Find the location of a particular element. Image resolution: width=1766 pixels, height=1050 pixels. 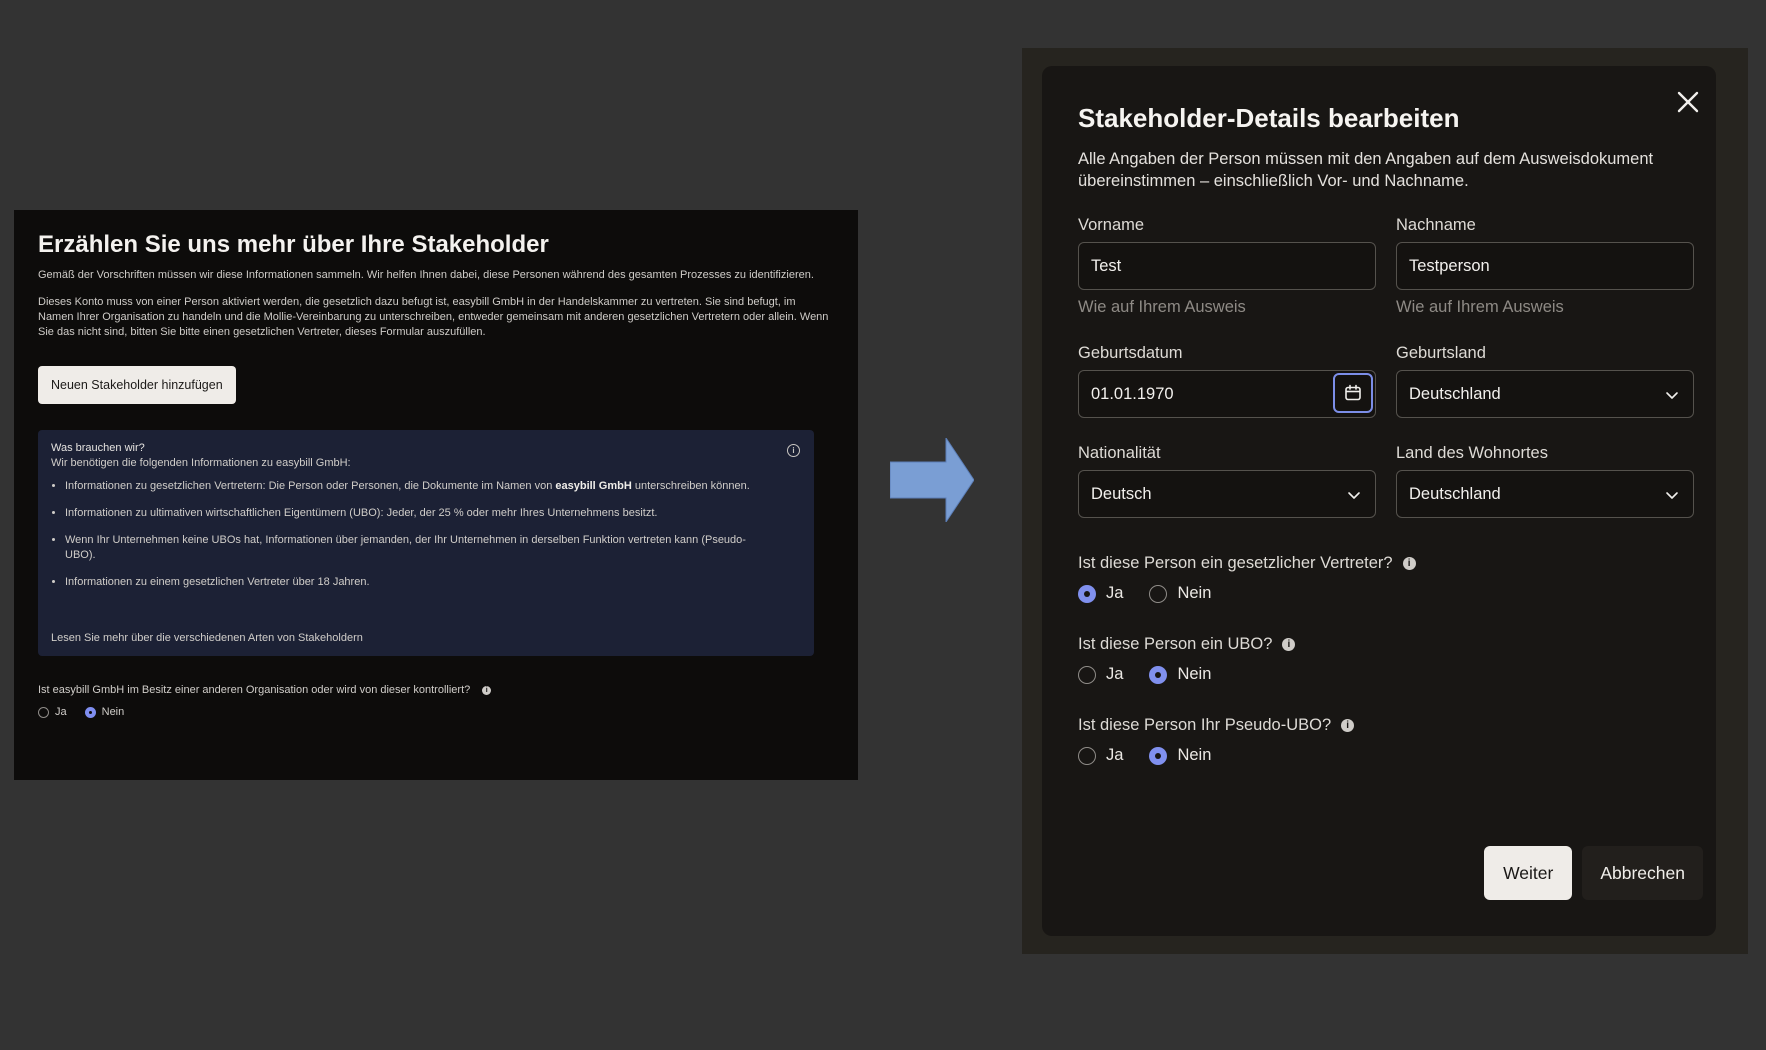

ubo-radio-yes: Ja is located at coordinates (1100, 674).